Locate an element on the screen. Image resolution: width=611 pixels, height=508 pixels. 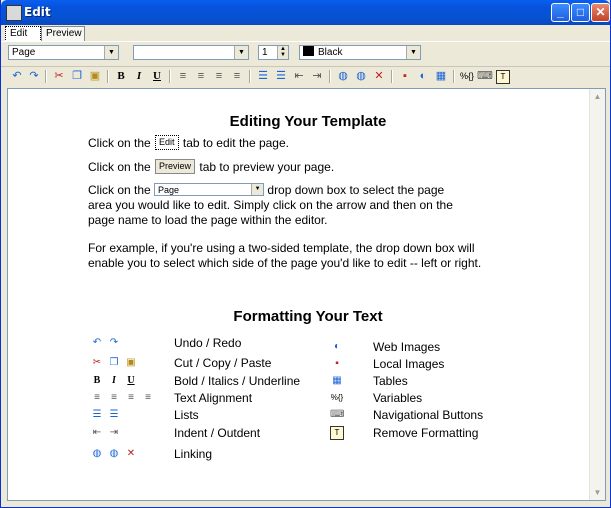
instruction-edit: Click on the Edit tab to edit the page. is located at coordinates (188, 142).